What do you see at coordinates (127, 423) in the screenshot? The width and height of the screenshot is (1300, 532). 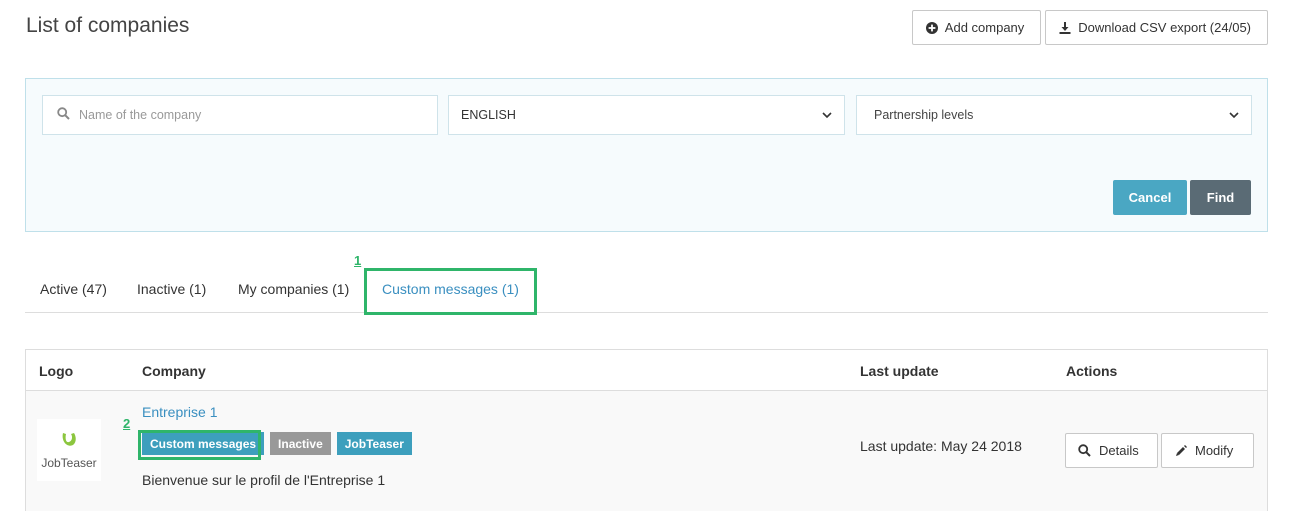 I see `annotation-number-2: 2` at bounding box center [127, 423].